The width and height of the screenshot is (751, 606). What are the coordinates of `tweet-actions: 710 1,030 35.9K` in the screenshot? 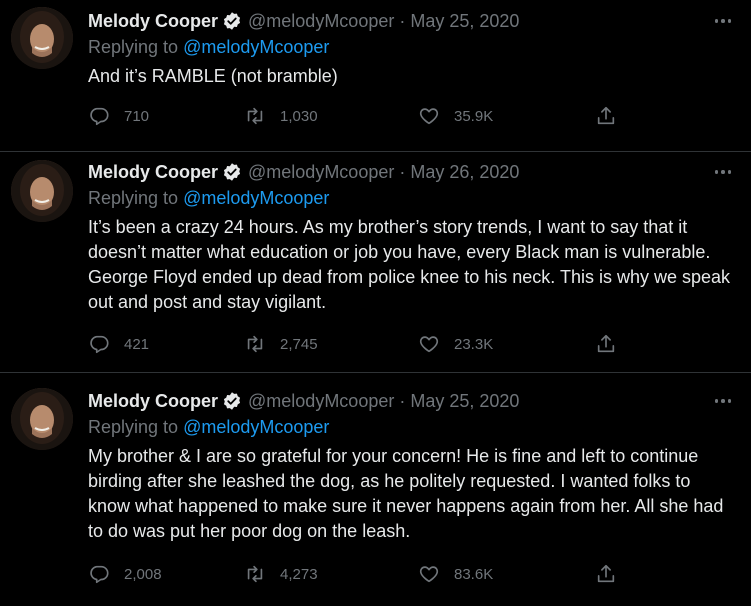 It's located at (353, 116).